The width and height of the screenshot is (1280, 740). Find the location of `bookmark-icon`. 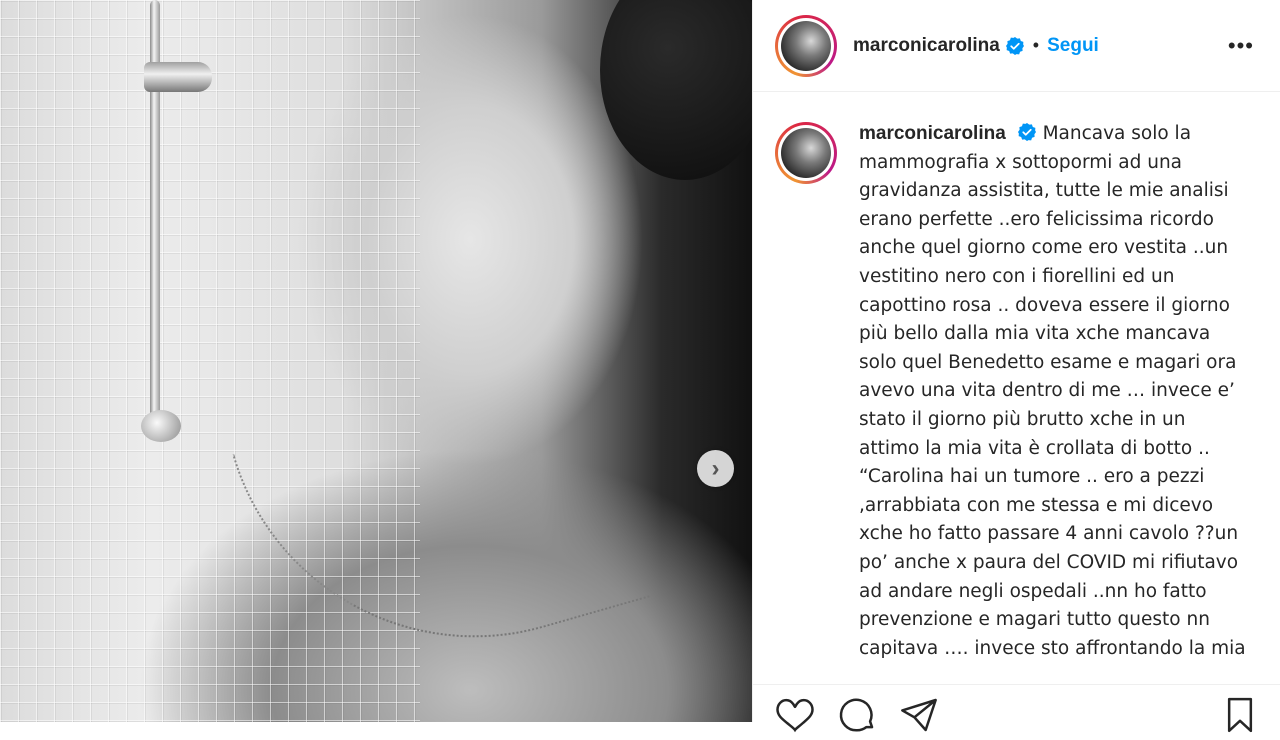

bookmark-icon is located at coordinates (1240, 715).